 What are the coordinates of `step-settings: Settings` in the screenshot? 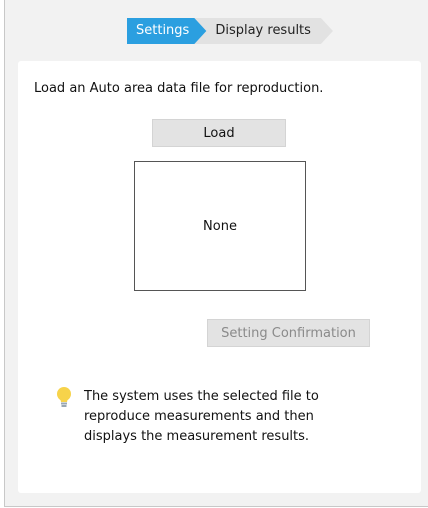 It's located at (167, 31).